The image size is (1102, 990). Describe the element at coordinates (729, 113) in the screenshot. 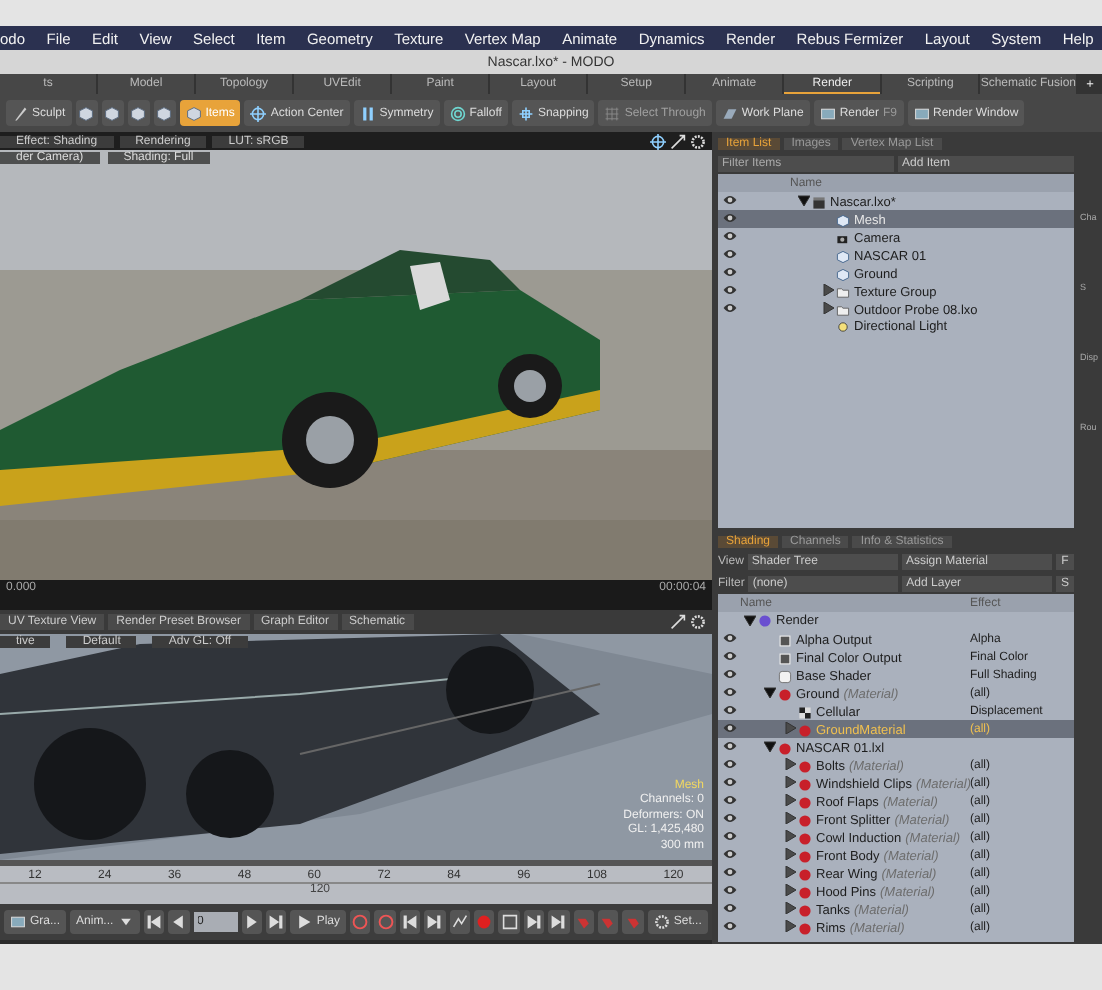

I see `plane-icon` at that location.